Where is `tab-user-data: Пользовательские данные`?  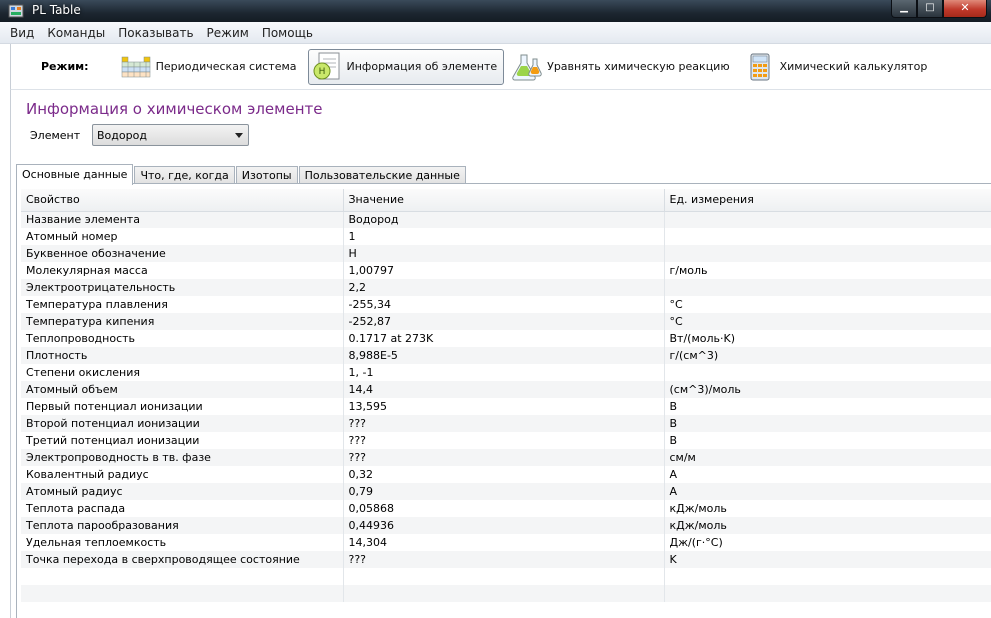
tab-user-data: Пользовательские данные is located at coordinates (382, 175).